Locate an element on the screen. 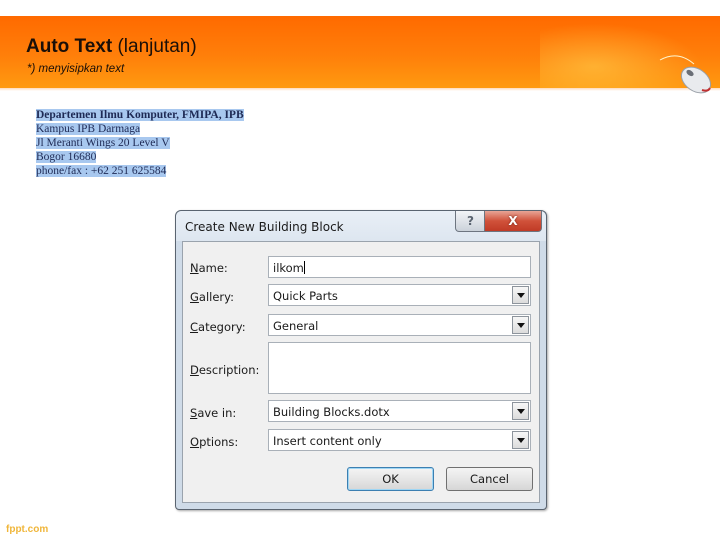 This screenshot has width=720, height=540. address-line: Jl Meranti Wings 20 Level V is located at coordinates (103, 143).